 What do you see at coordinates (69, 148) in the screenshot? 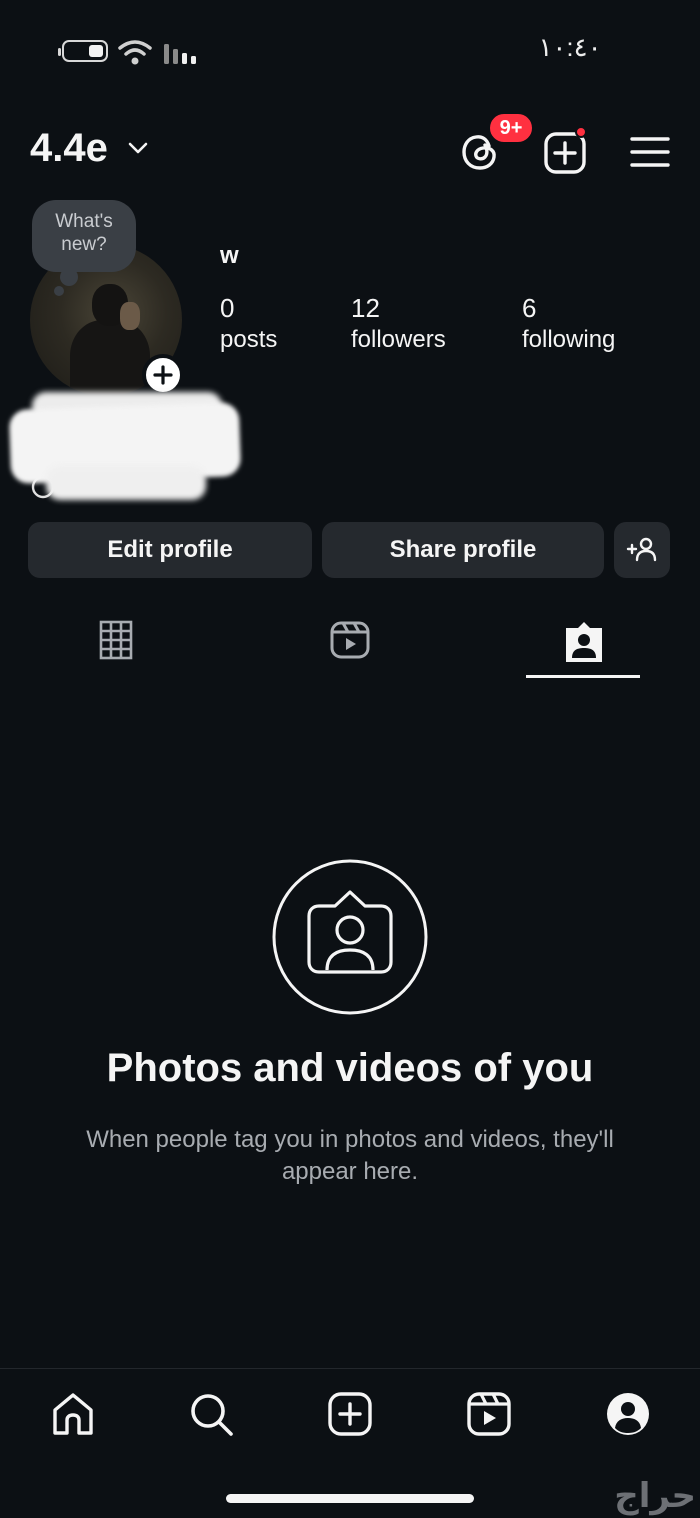
I see `account-switcher-username: 4.4e` at bounding box center [69, 148].